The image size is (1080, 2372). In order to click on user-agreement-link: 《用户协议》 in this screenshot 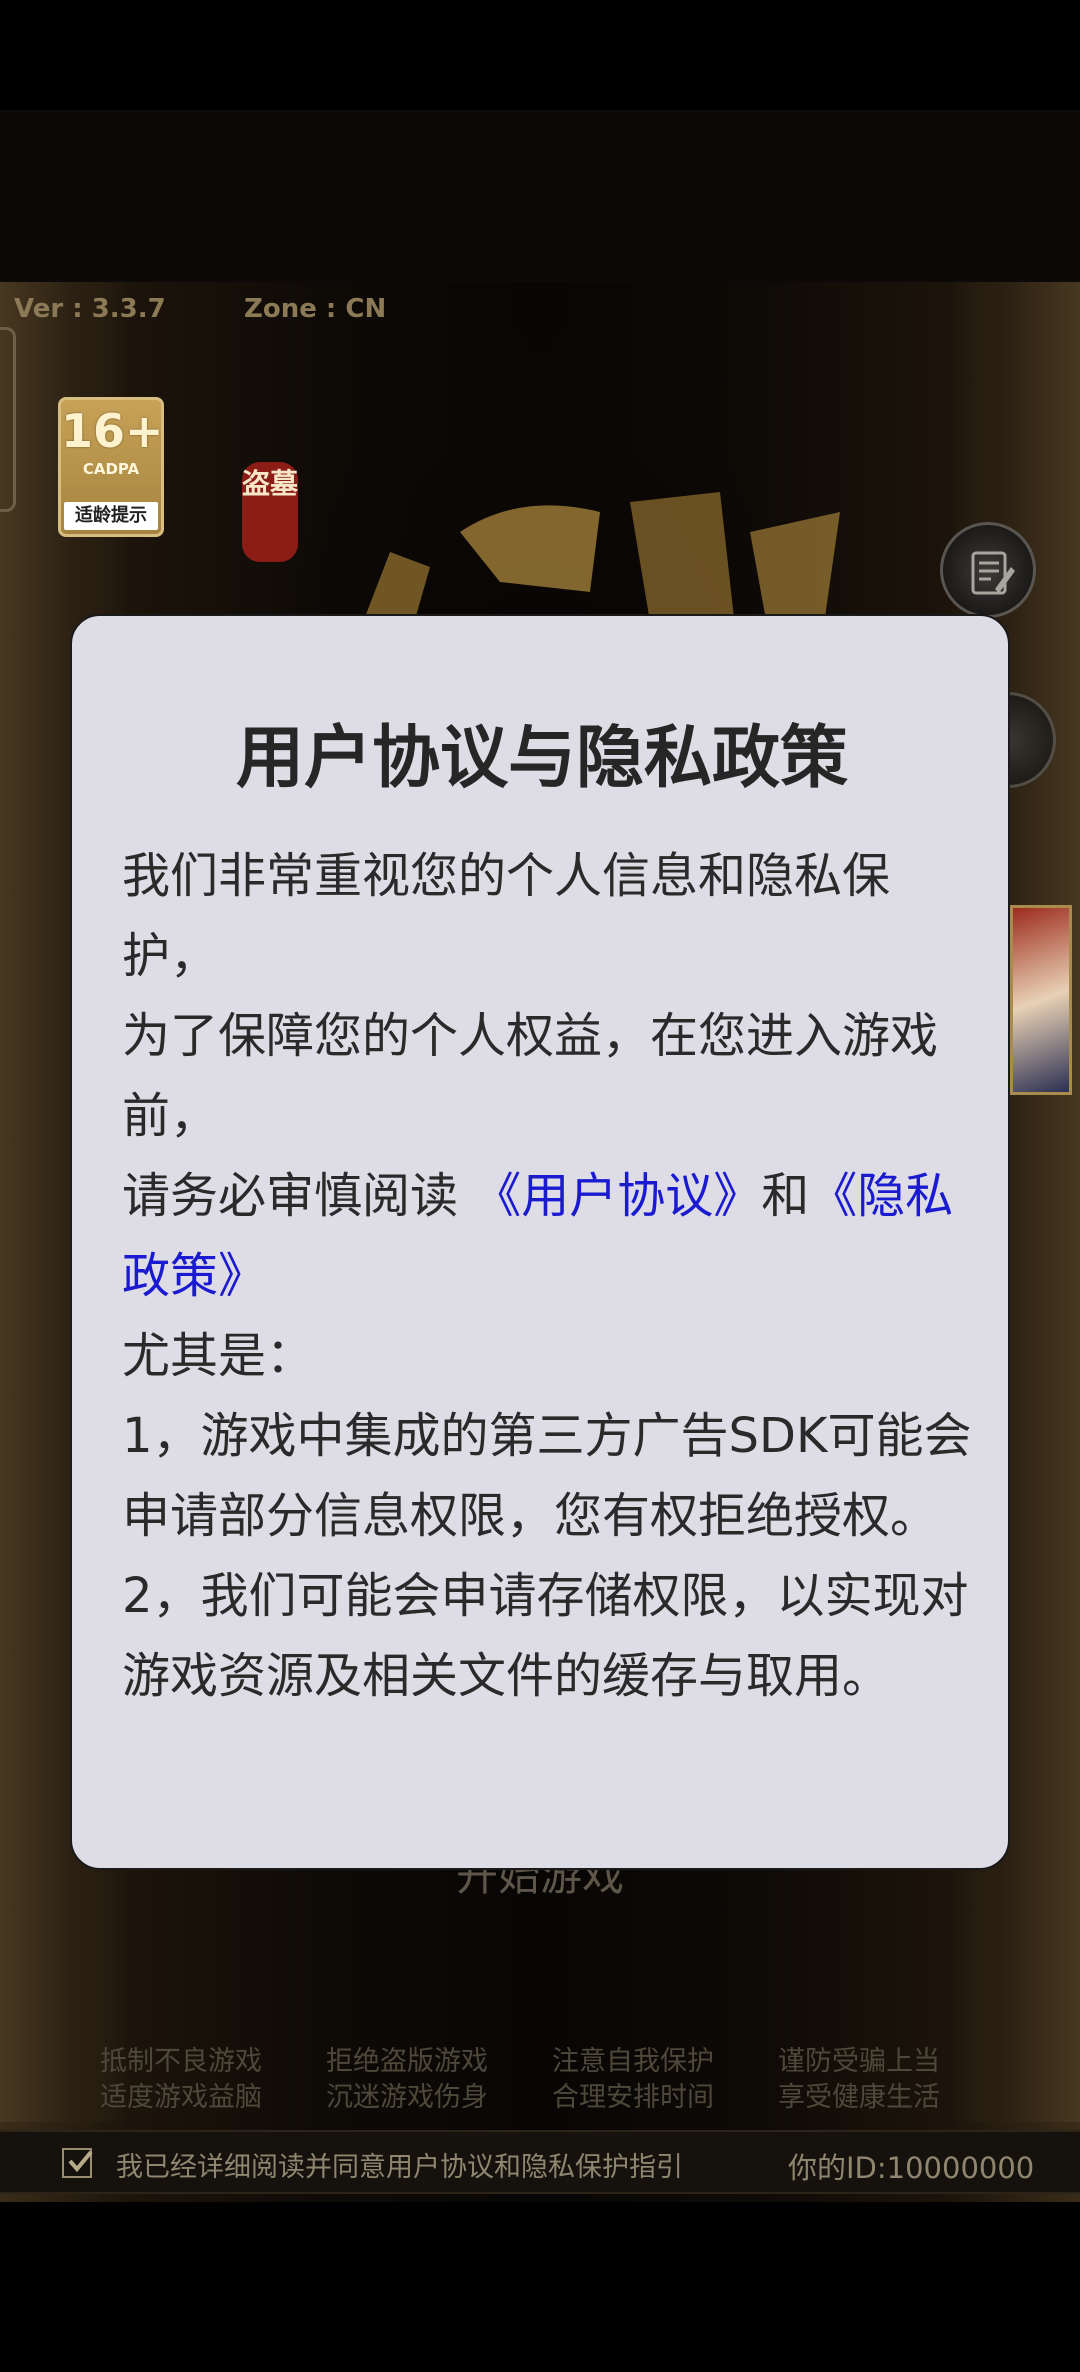, I will do `click(617, 1196)`.